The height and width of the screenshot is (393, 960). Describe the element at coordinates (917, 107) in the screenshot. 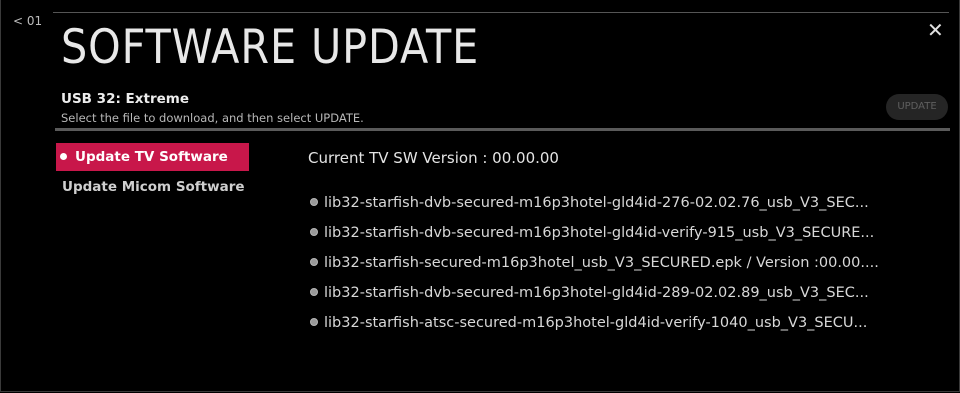

I see `update-button: UPDATE` at that location.